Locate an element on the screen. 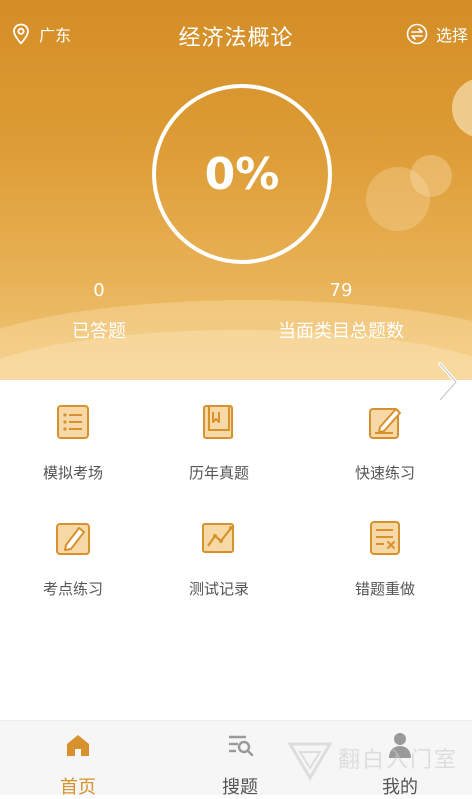 The height and width of the screenshot is (799, 472). feature-topic-practice: 考点练习 is located at coordinates (73, 558).